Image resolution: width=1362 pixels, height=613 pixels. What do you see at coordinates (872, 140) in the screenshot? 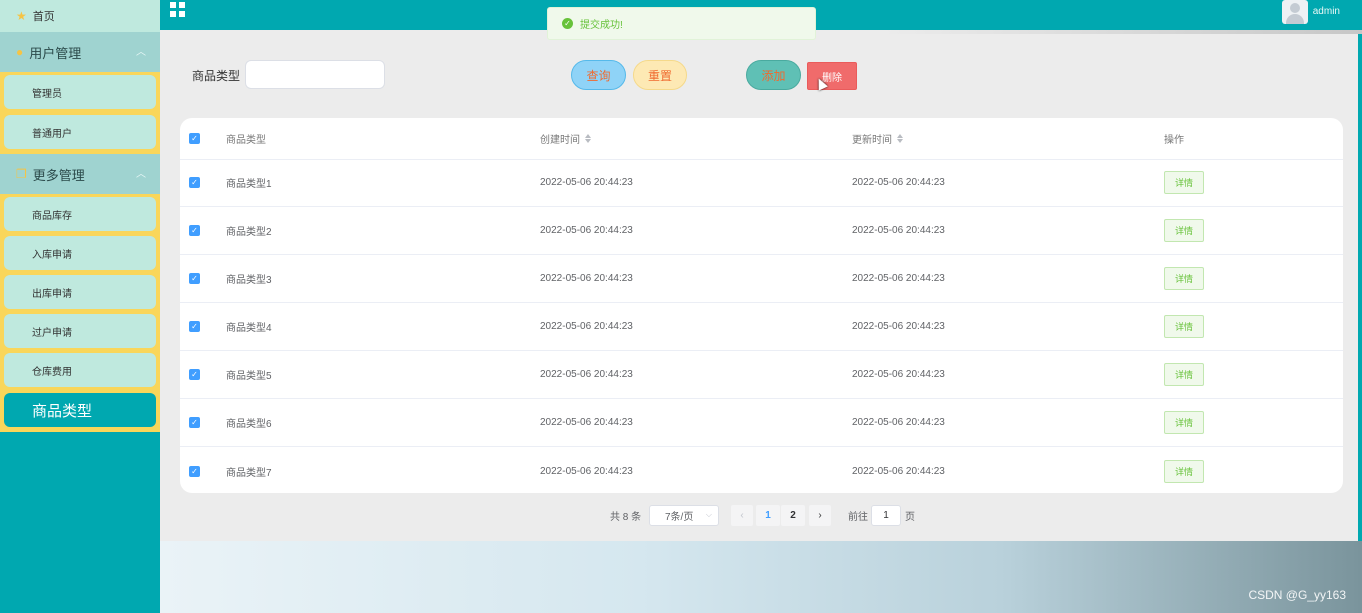
I see `column-header-label: 更新时间` at bounding box center [872, 140].